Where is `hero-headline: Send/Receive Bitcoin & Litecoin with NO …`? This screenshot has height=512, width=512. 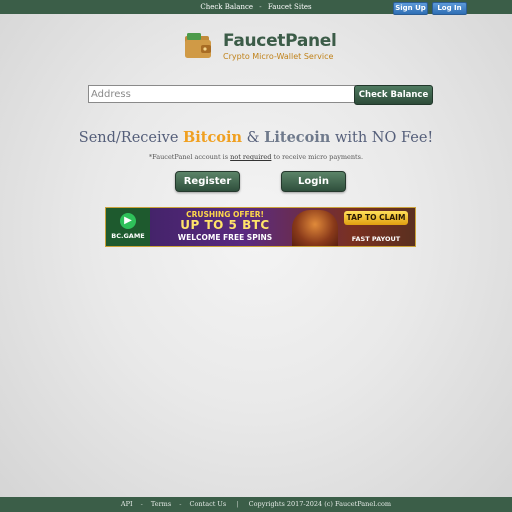
hero-headline: Send/Receive Bitcoin & Litecoin with NO … is located at coordinates (256, 137).